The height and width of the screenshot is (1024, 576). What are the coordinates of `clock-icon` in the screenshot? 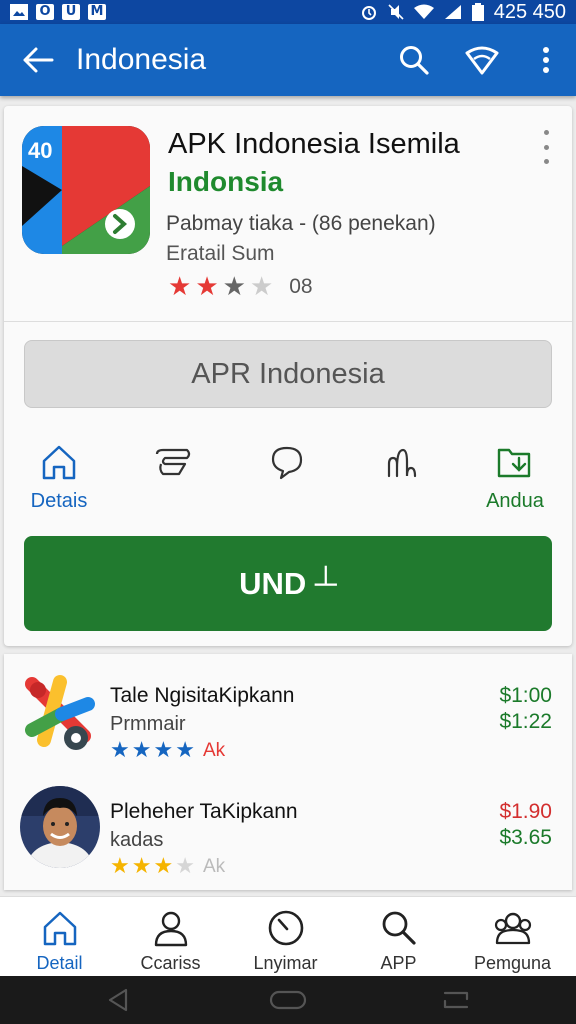 It's located at (285, 928).